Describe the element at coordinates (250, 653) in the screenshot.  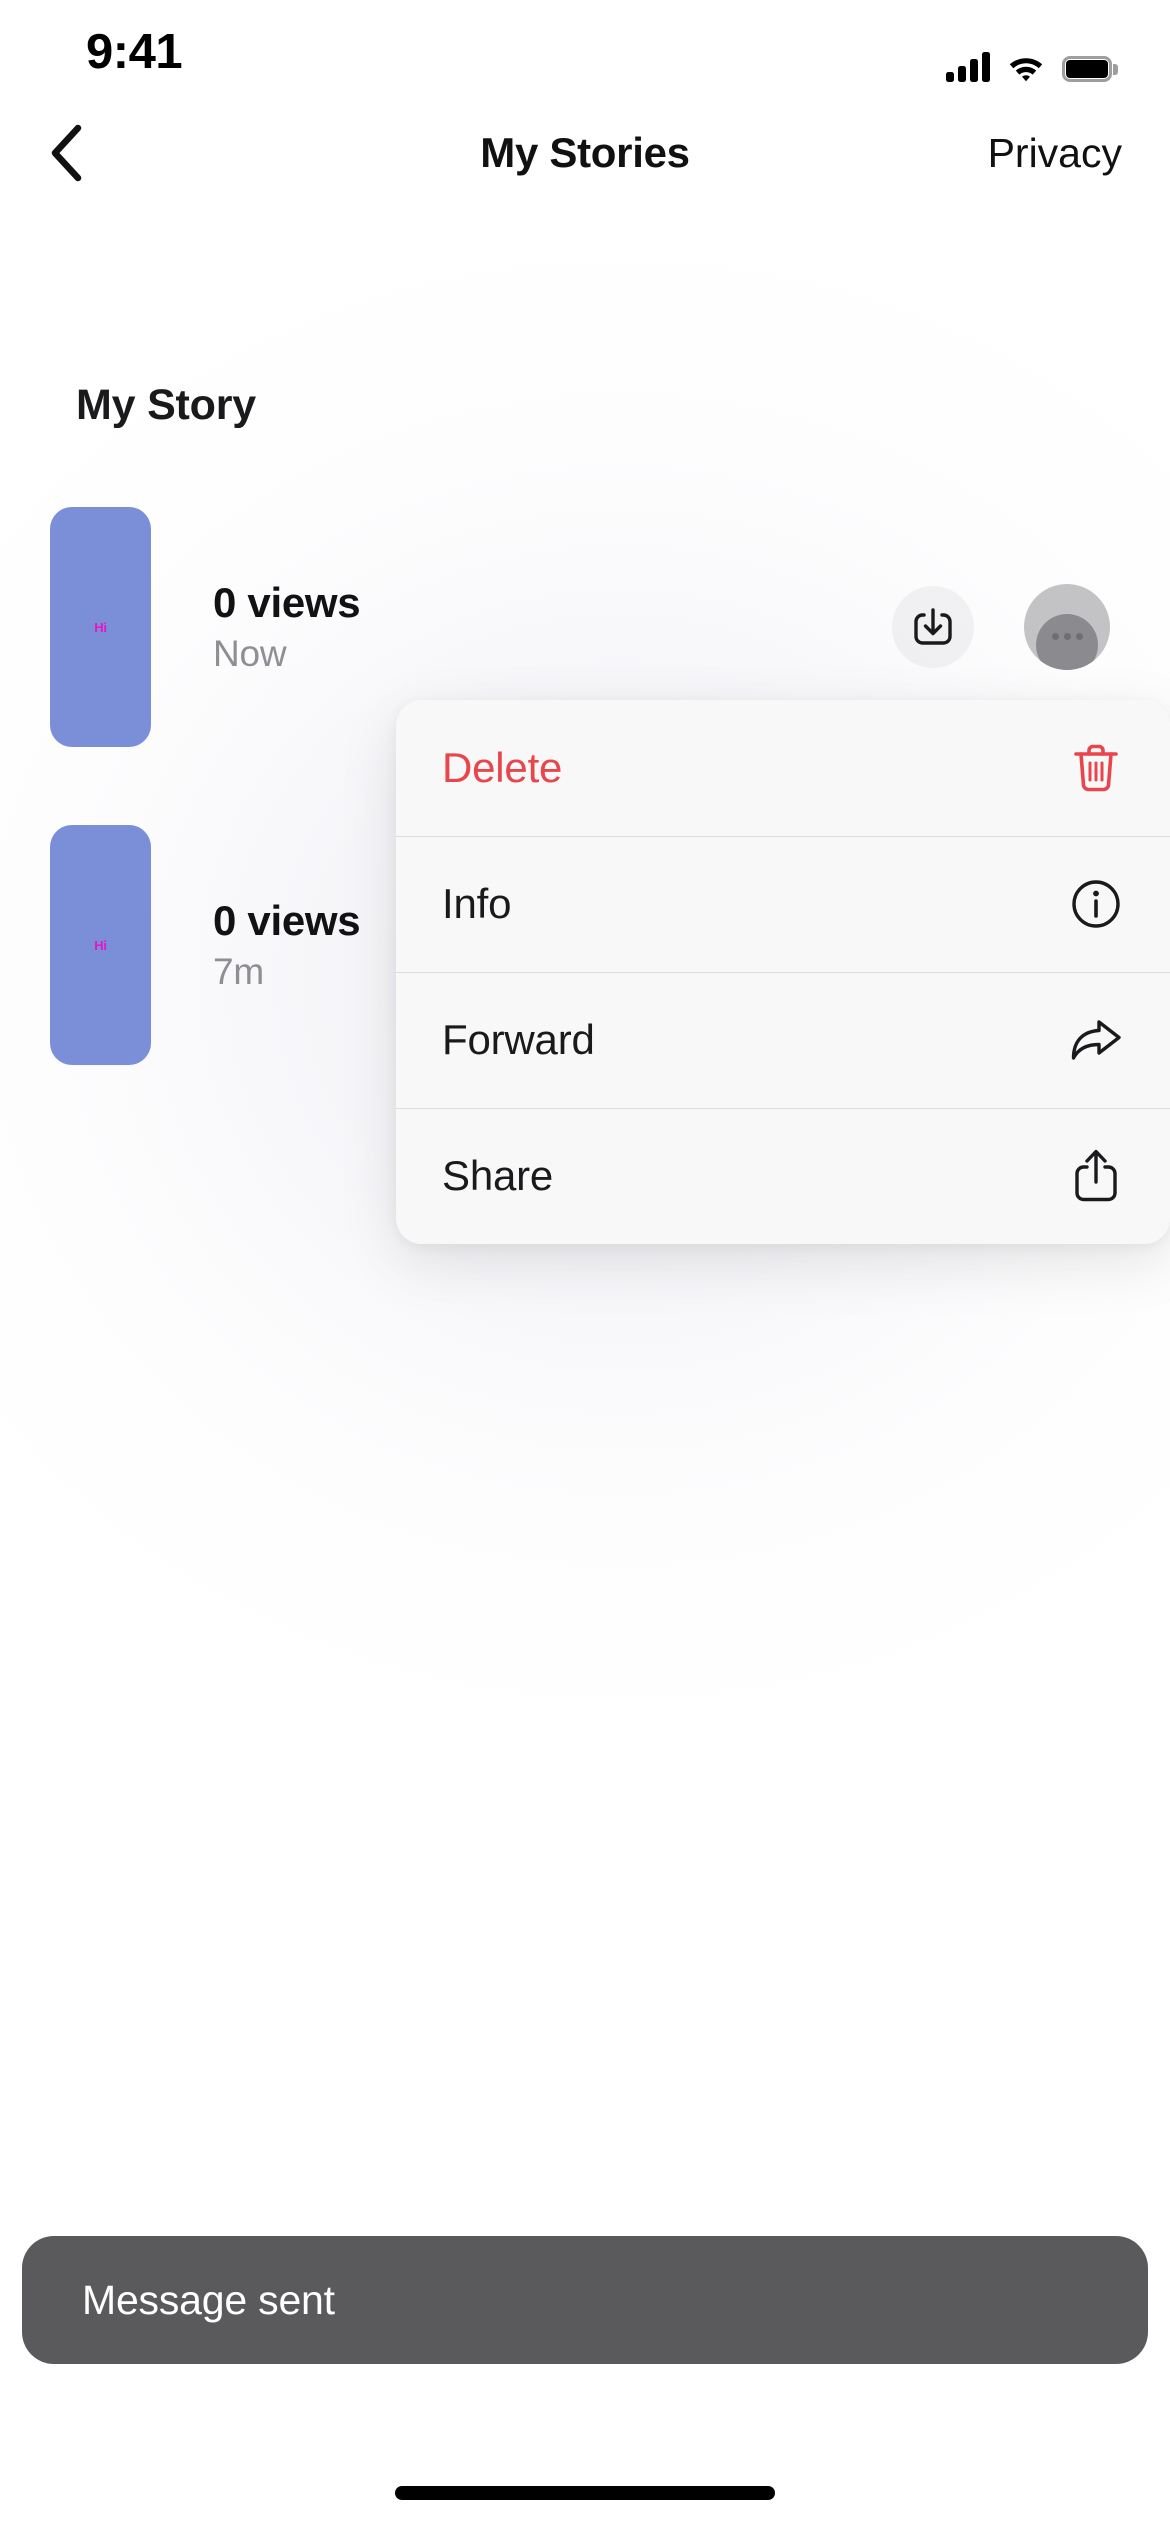
I see `story-timestamp: Now` at that location.